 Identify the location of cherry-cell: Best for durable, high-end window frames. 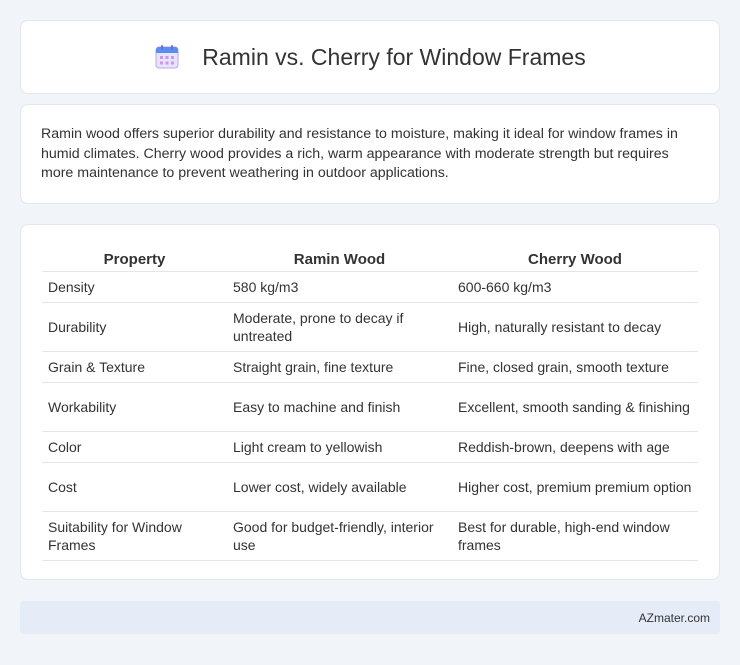
(575, 536).